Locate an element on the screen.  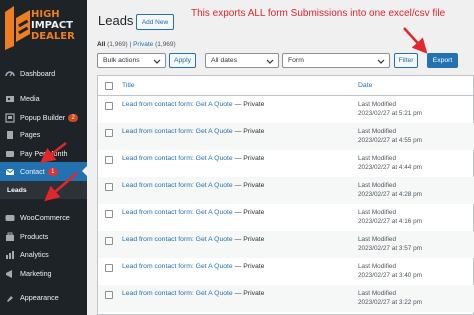
media-icon is located at coordinates (9, 98).